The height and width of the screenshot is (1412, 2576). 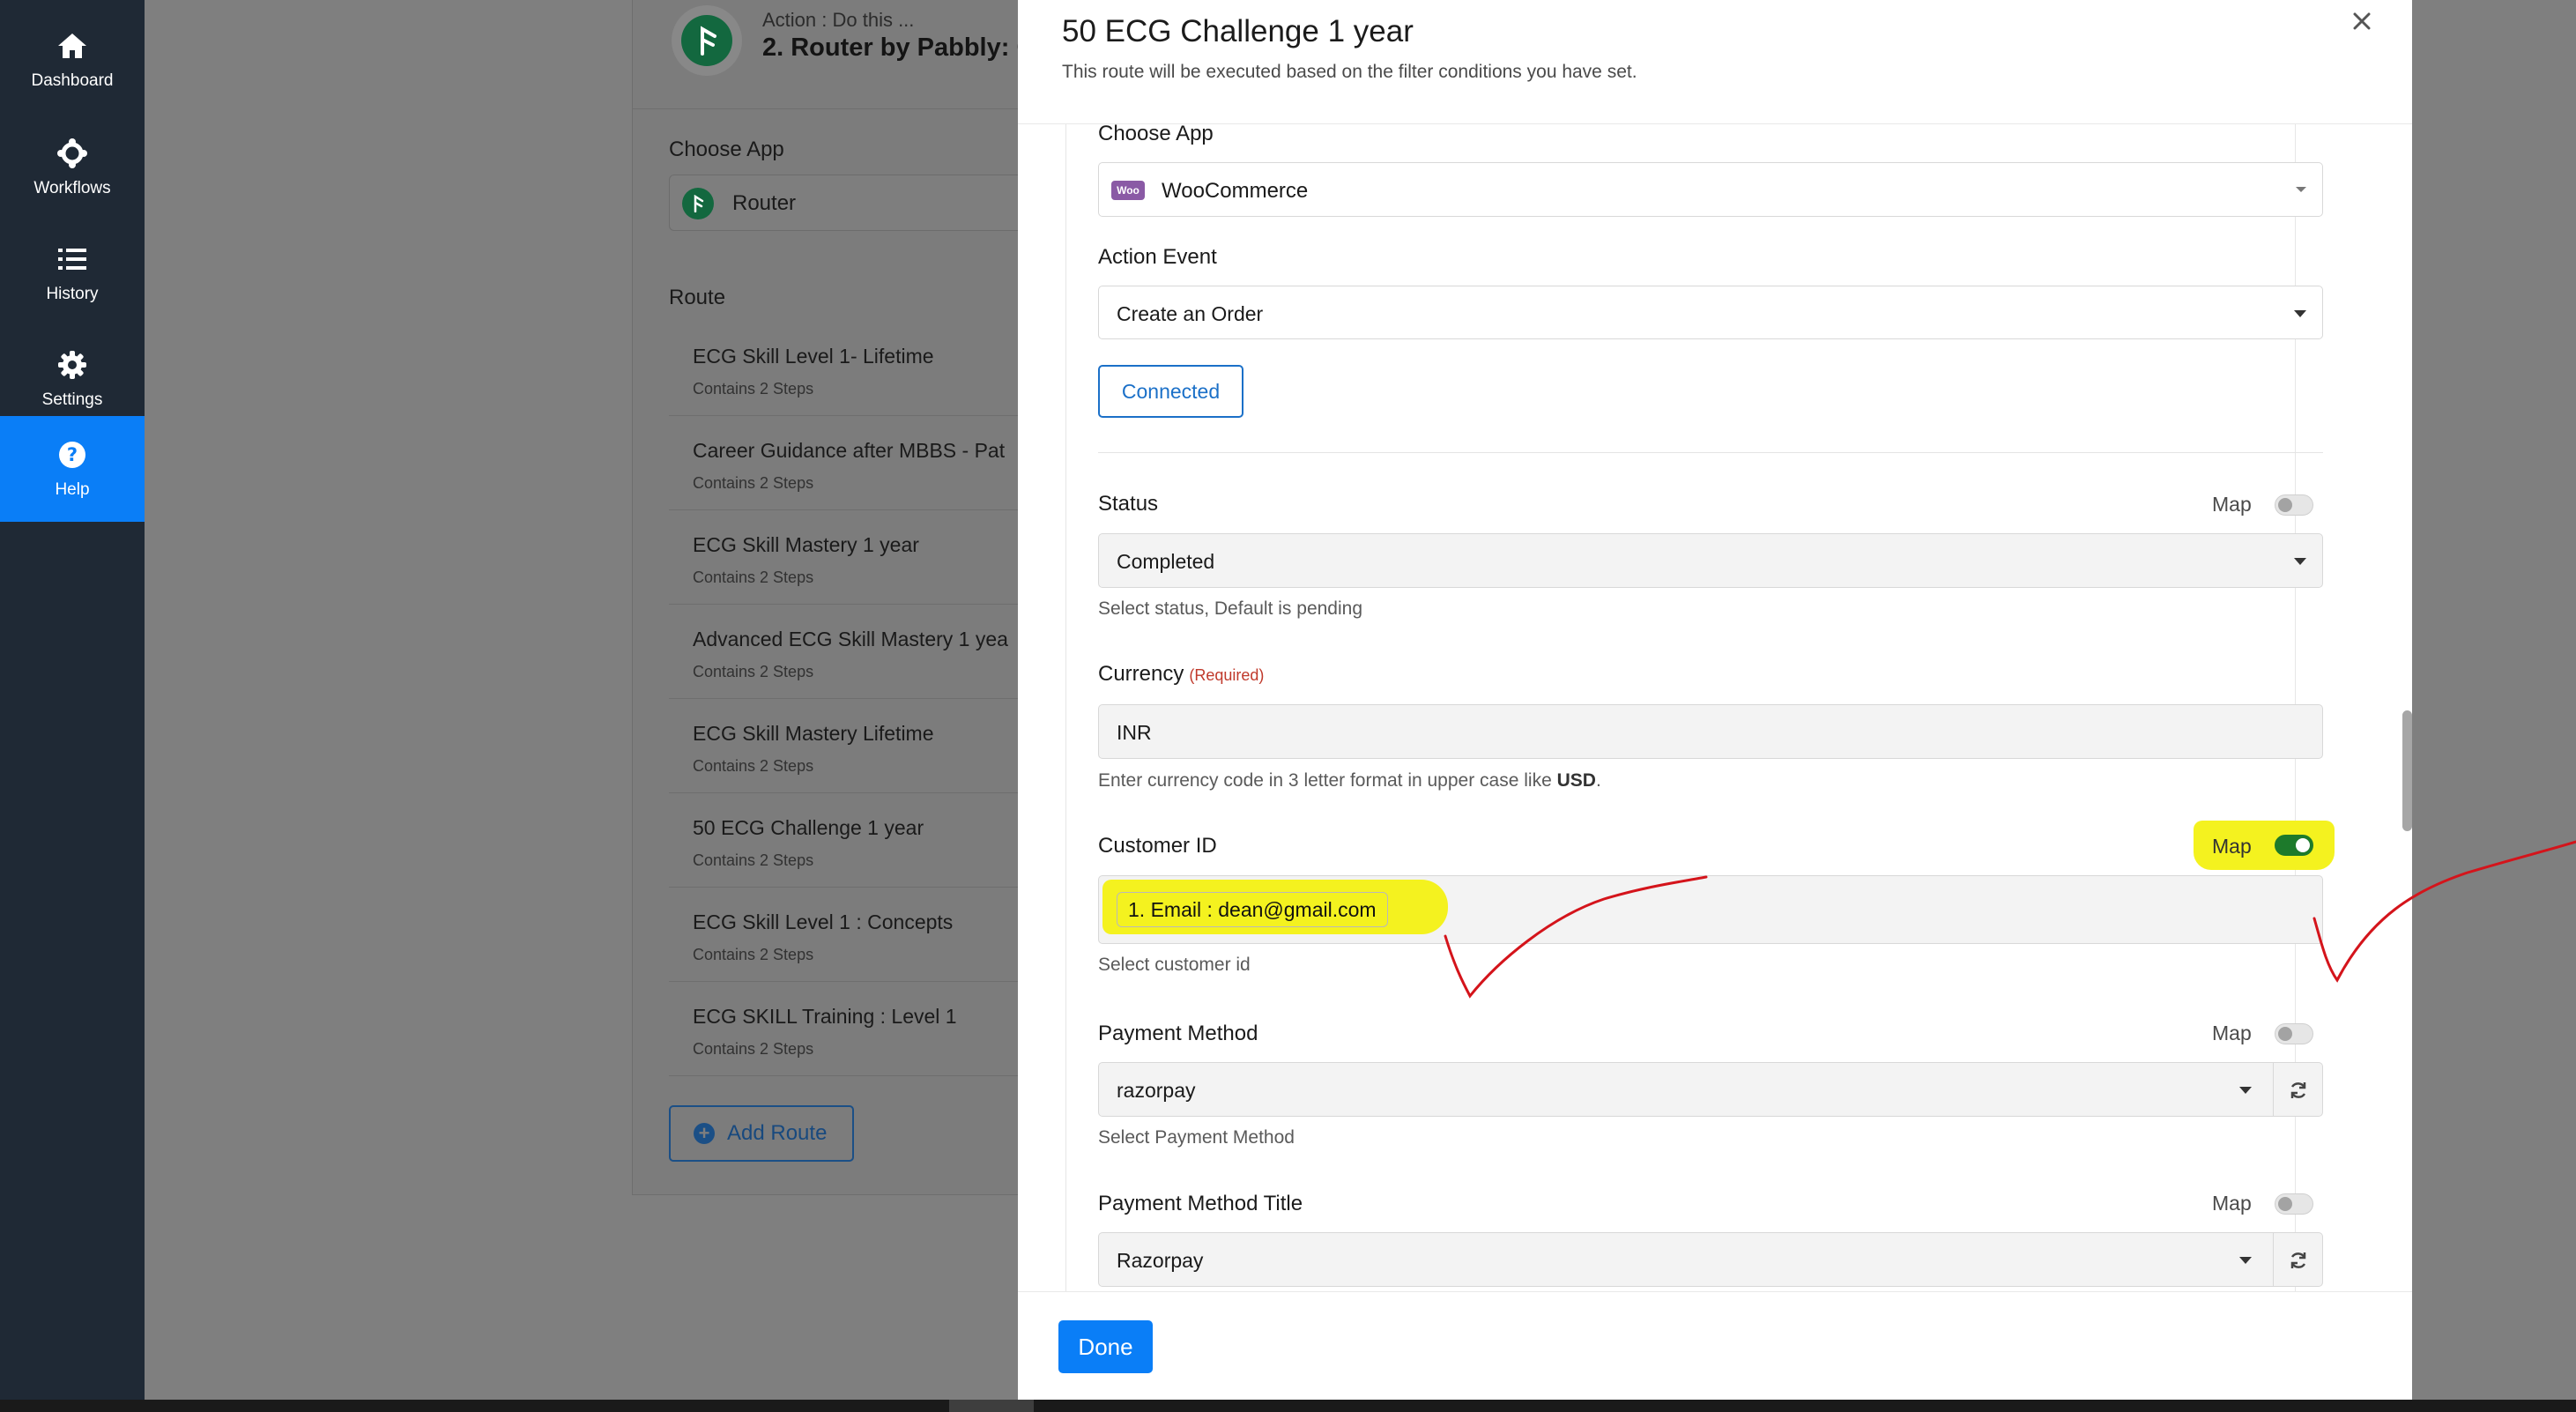 I want to click on required-badge: (Required), so click(x=1227, y=675).